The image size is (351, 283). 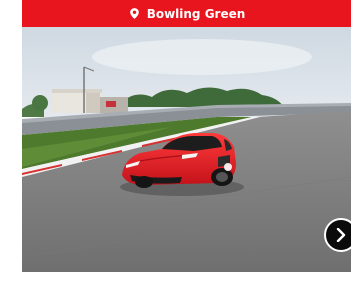 I want to click on next-slide-button, so click(x=337, y=235).